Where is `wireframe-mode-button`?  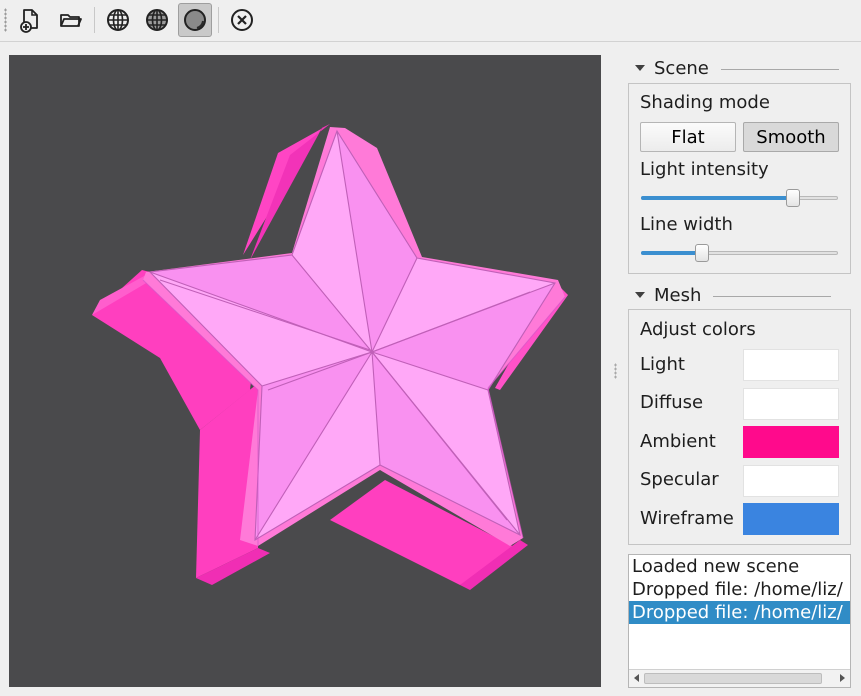 wireframe-mode-button is located at coordinates (118, 20).